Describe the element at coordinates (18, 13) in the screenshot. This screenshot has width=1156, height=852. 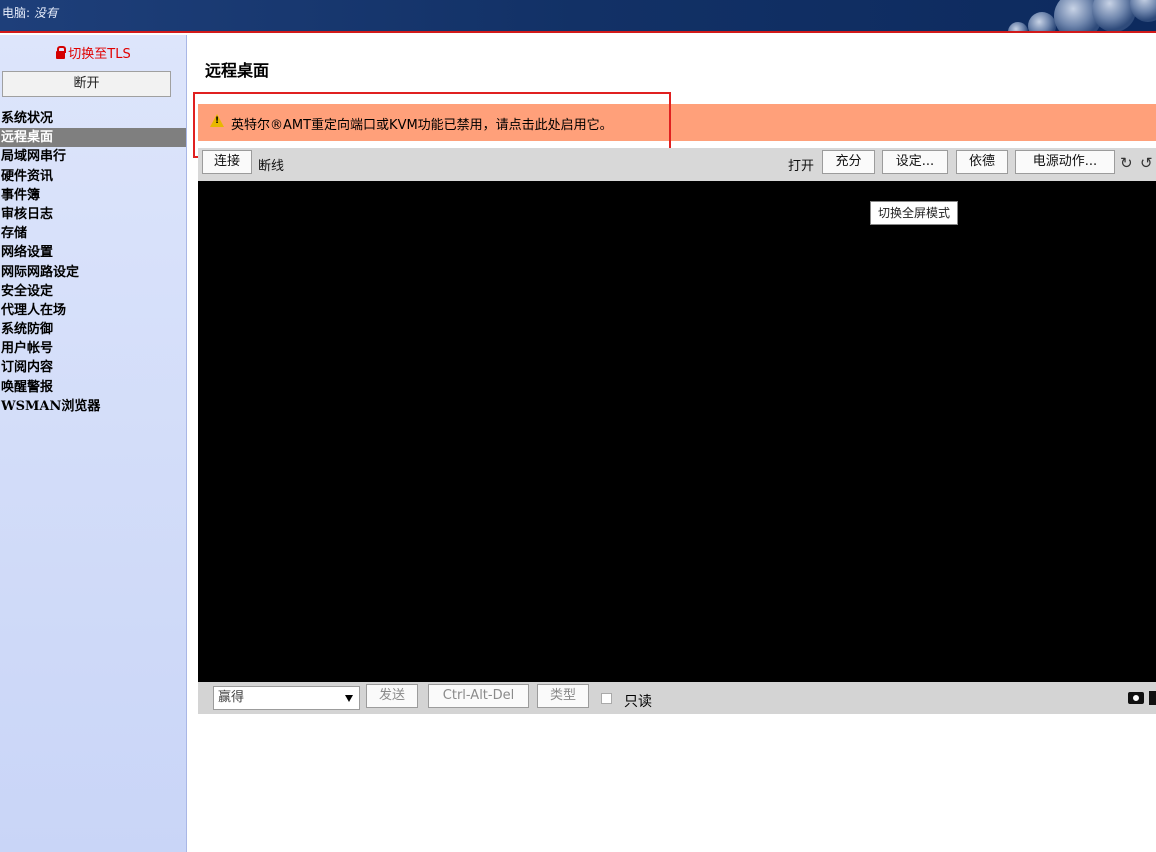
I see `computer-label-text: 电脑:` at that location.